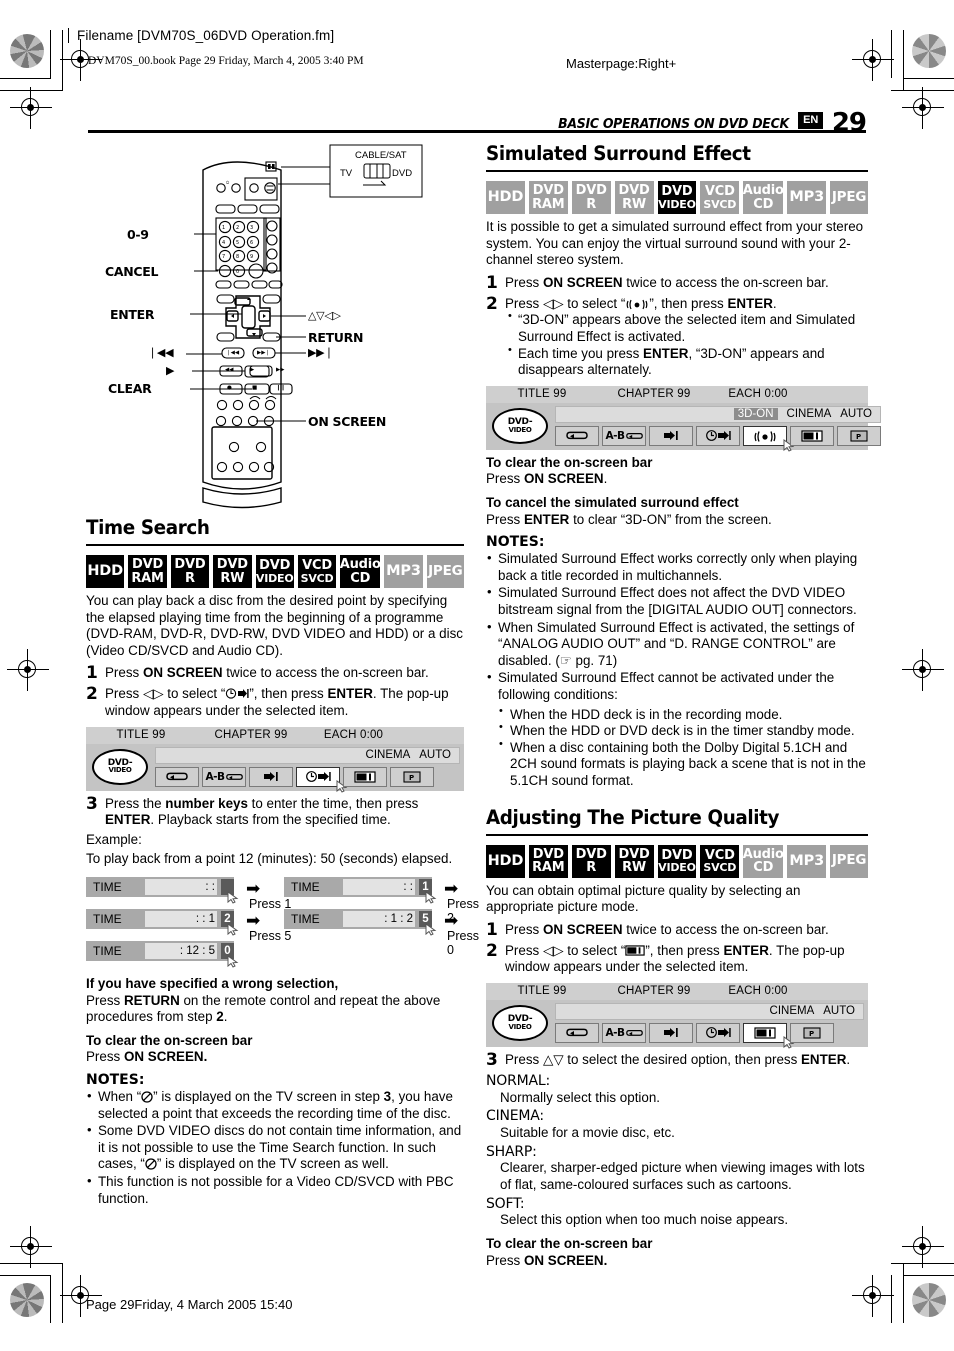  I want to click on surround-icon, so click(769, 438).